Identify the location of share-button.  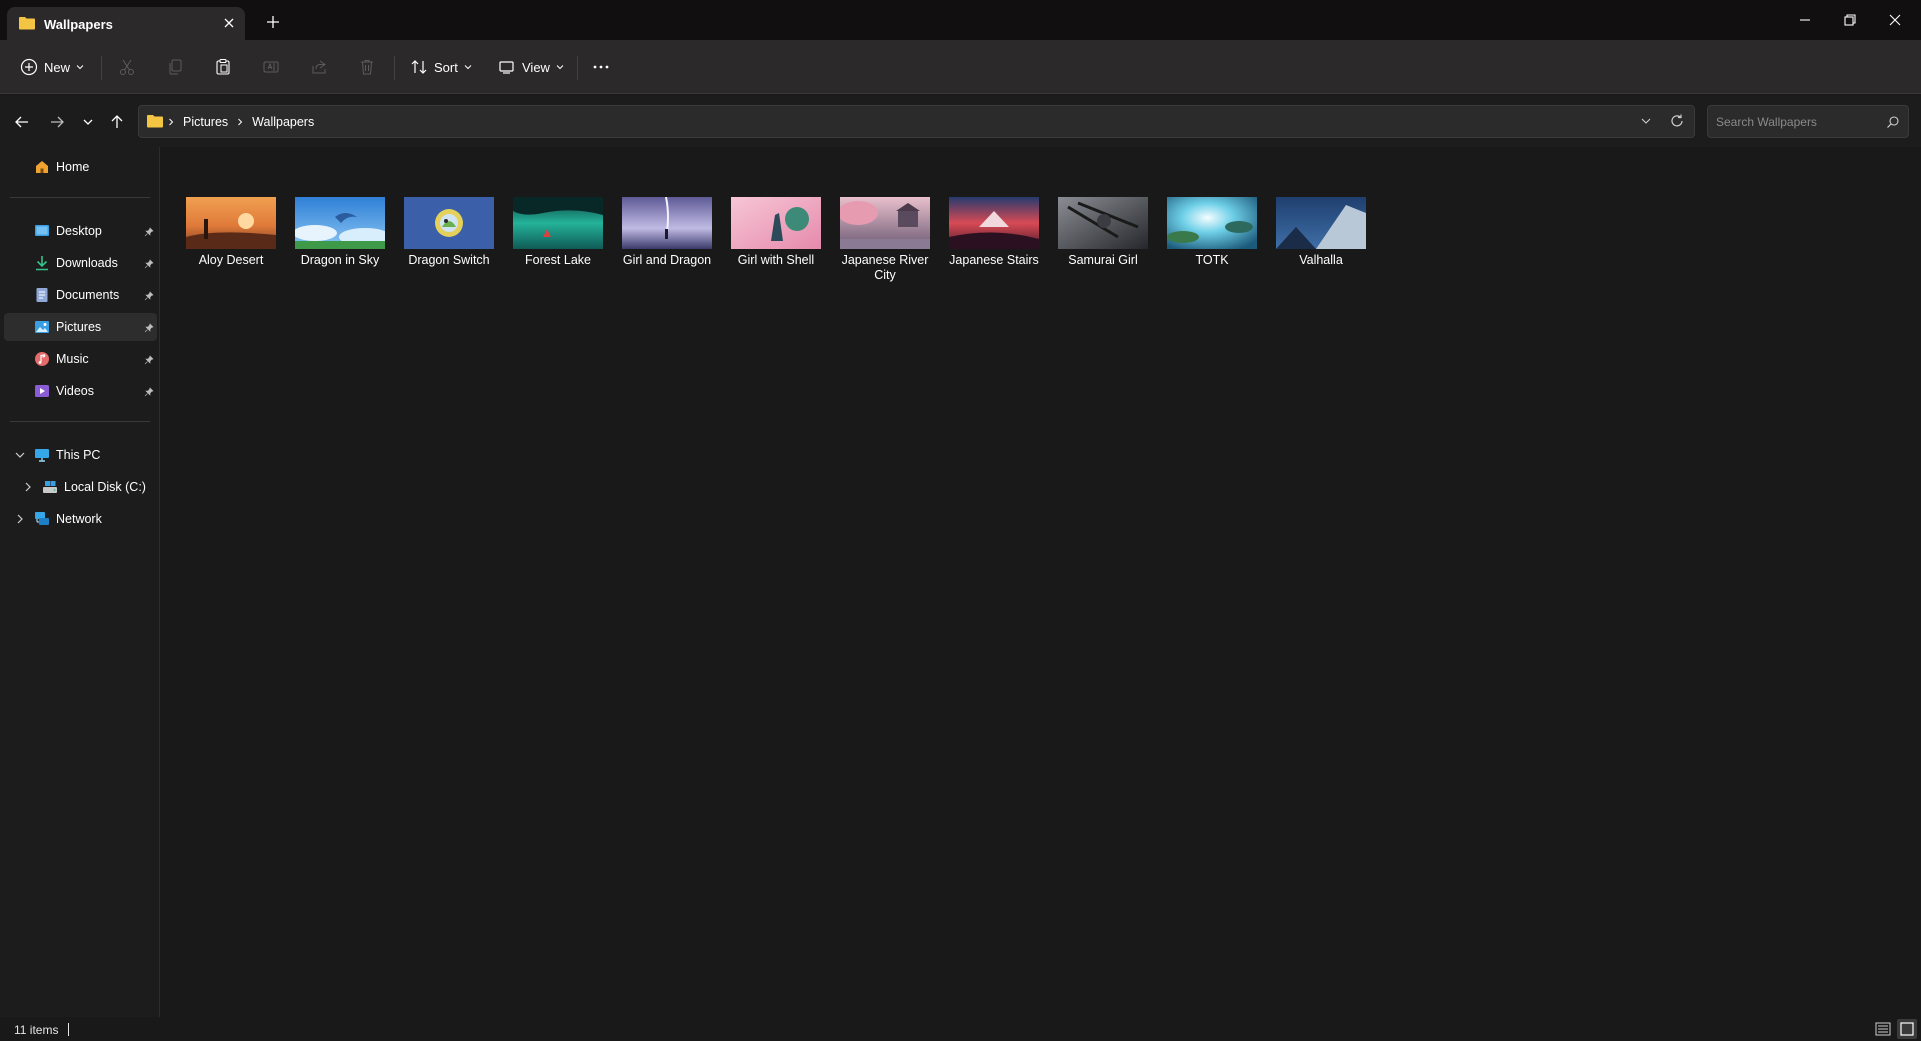
(319, 67).